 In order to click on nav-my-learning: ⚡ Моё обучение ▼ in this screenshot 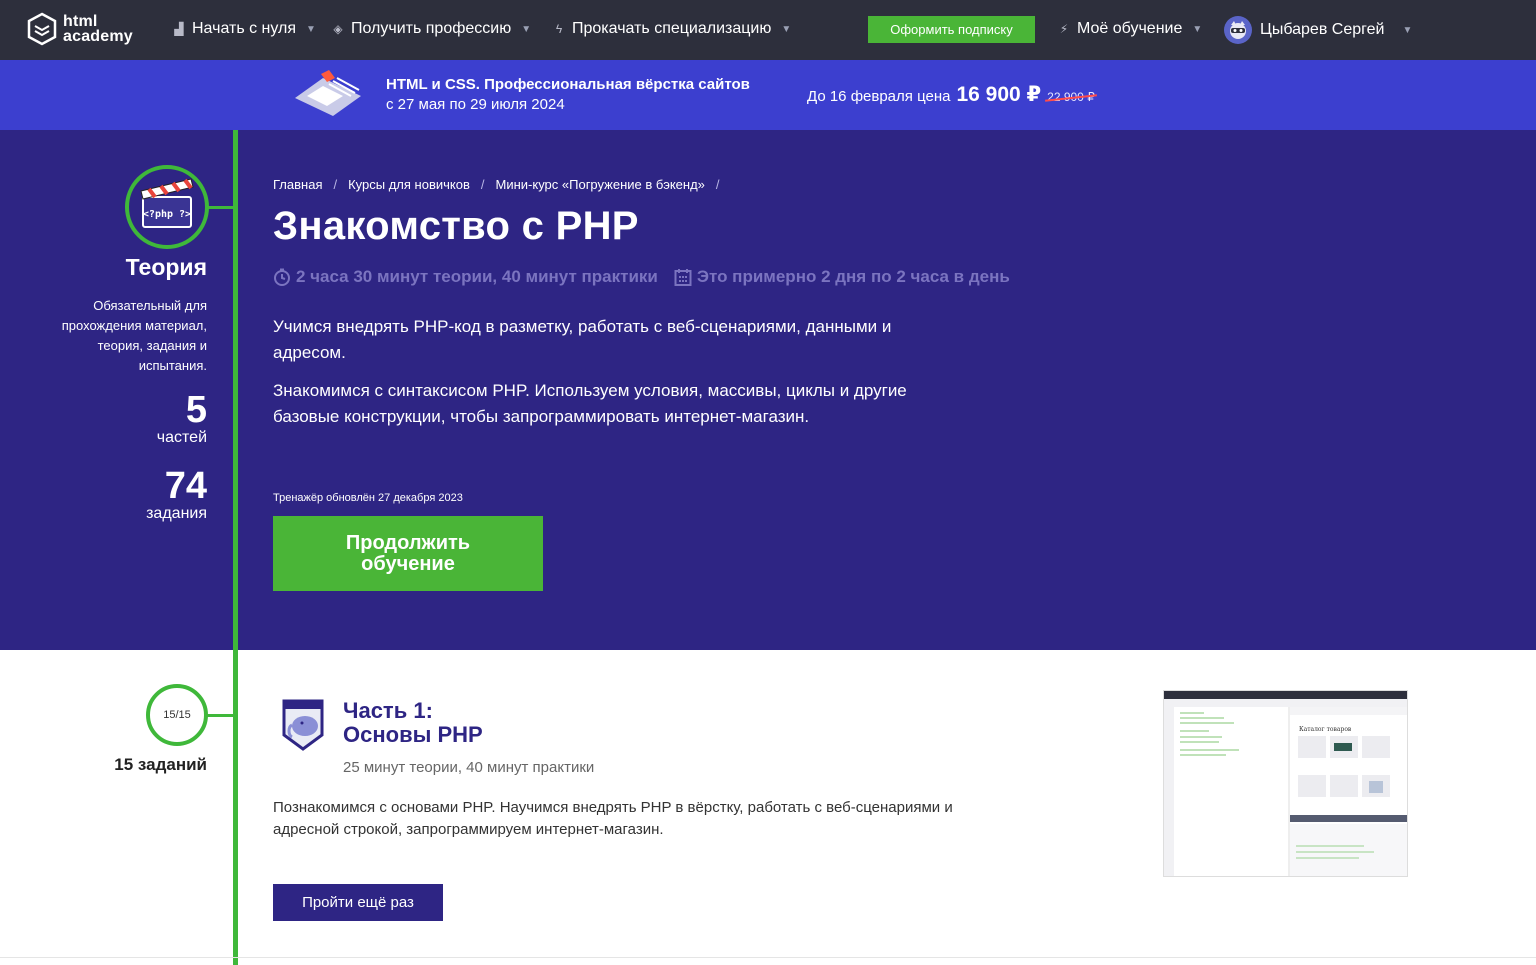, I will do `click(1130, 29)`.